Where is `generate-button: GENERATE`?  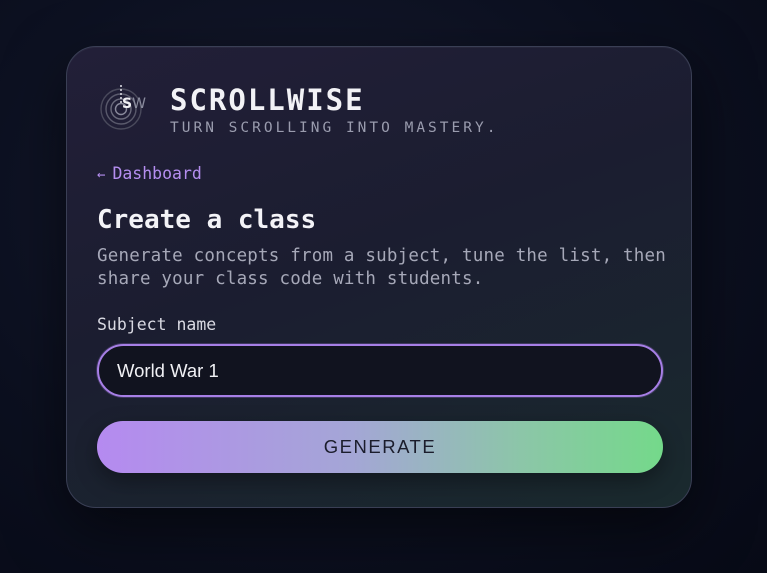
generate-button: GENERATE is located at coordinates (380, 447).